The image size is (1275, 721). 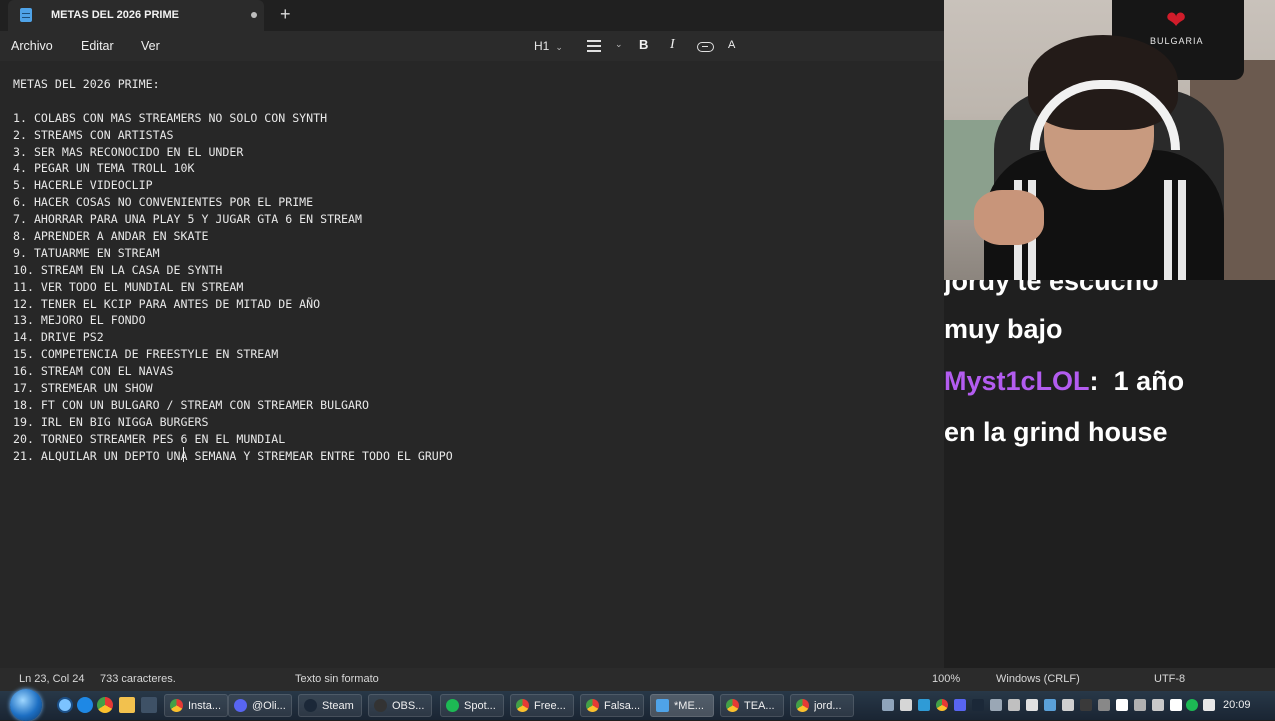 I want to click on heading-label: H1, so click(x=542, y=46).